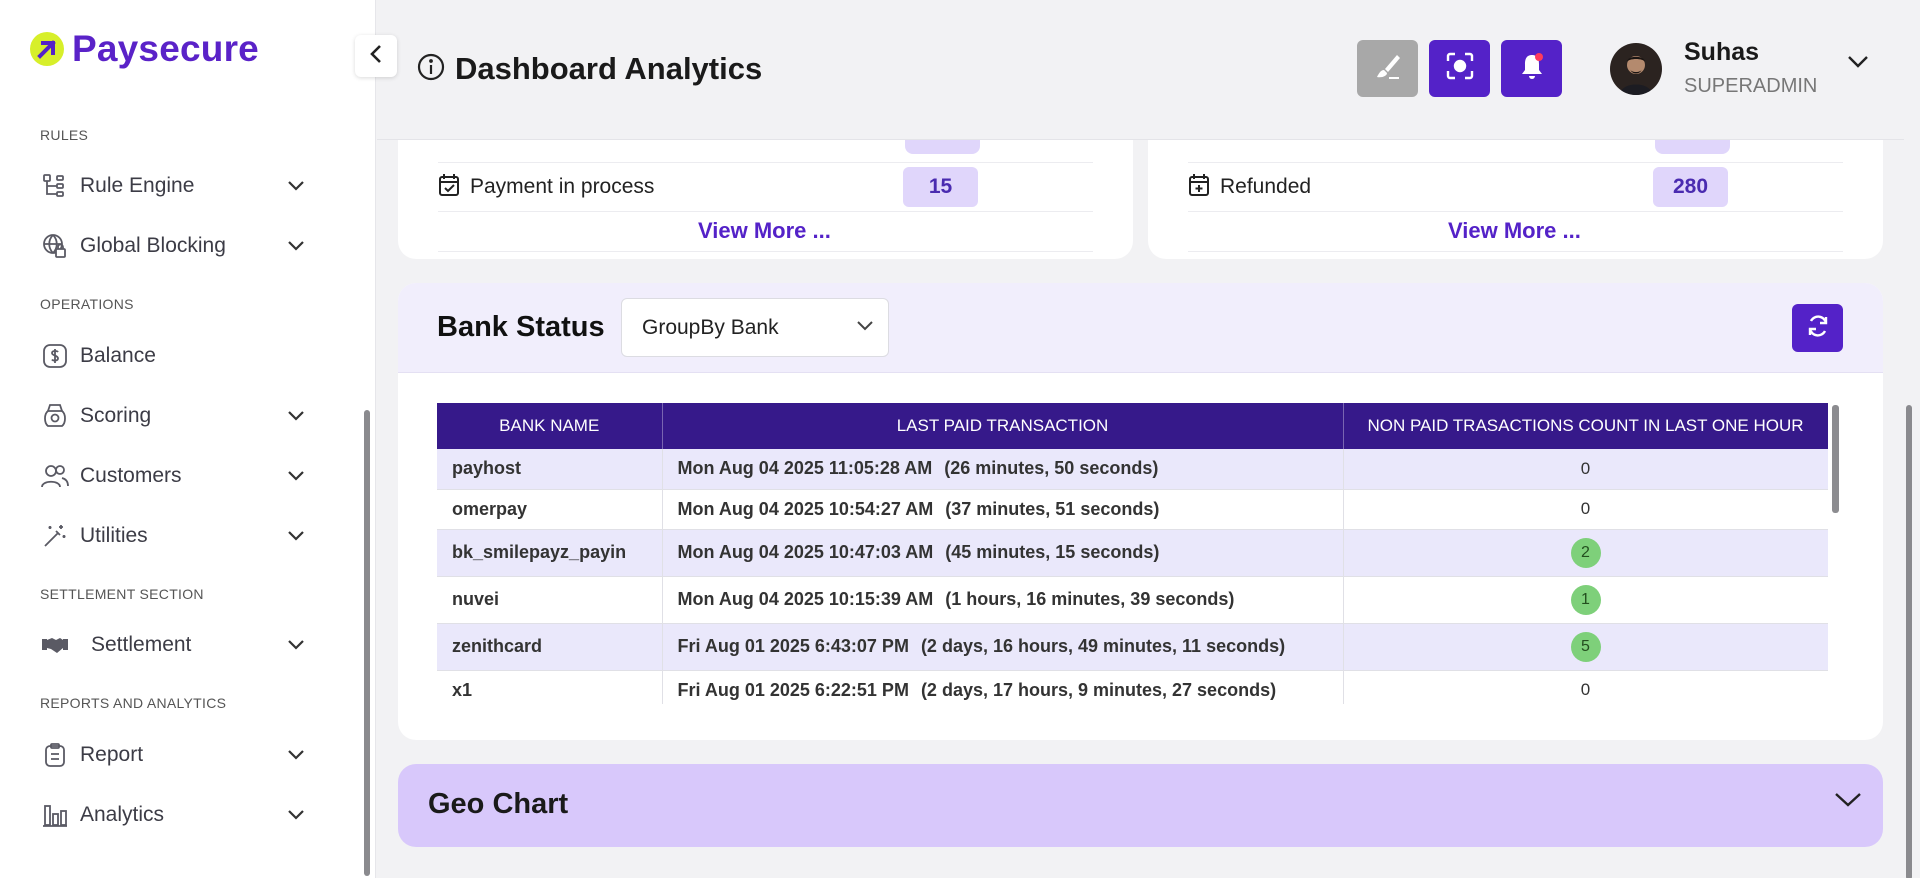 This screenshot has width=1920, height=878. I want to click on bank-name-cell: payhost, so click(550, 469).